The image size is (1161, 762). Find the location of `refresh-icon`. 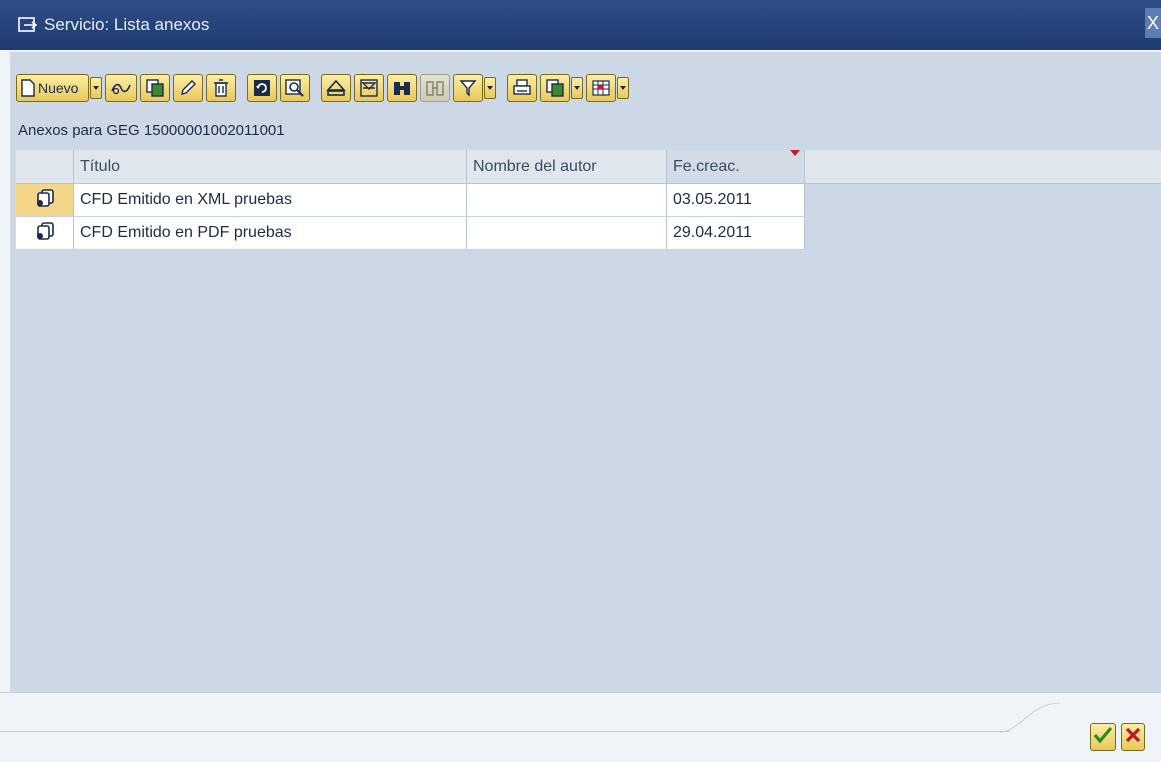

refresh-icon is located at coordinates (262, 88).